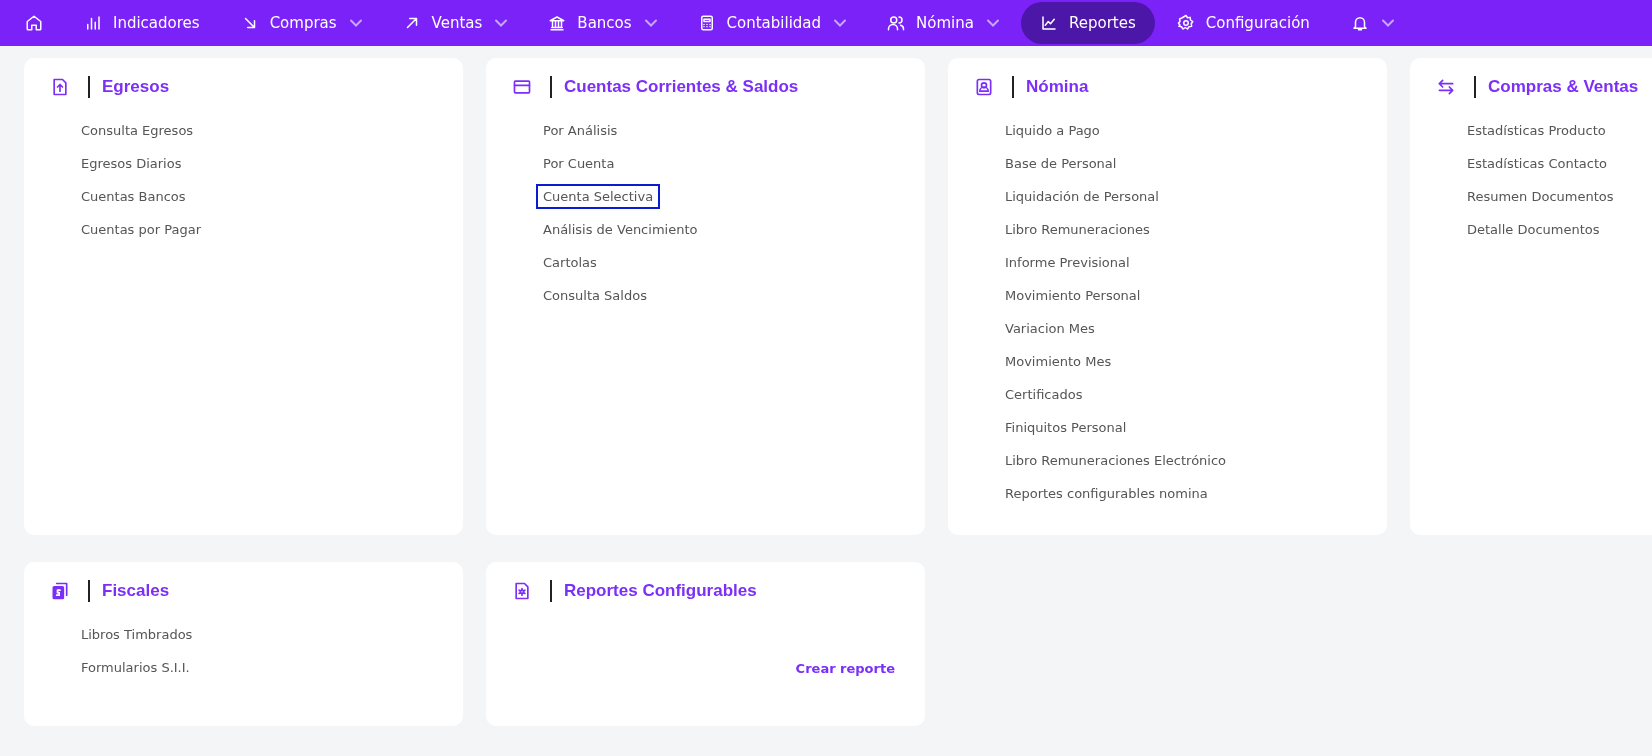 The height and width of the screenshot is (756, 1652). What do you see at coordinates (1057, 87) in the screenshot?
I see `card-title: Nómina` at bounding box center [1057, 87].